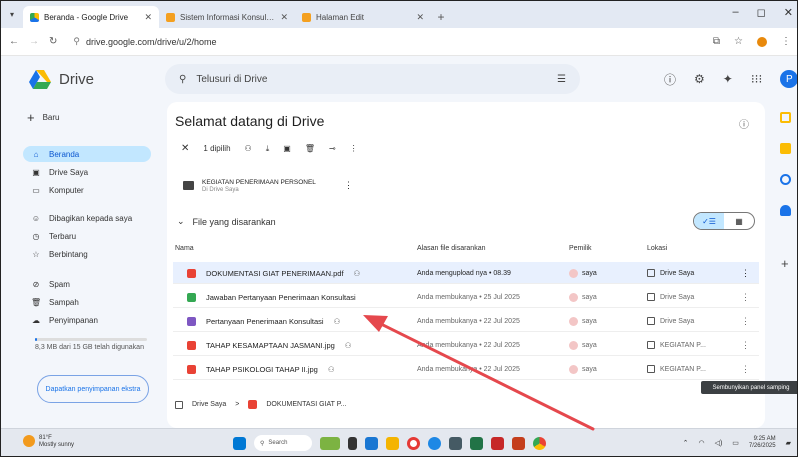 Image resolution: width=798 pixels, height=457 pixels. I want to click on browser-menu-icon: ⋮, so click(786, 41).